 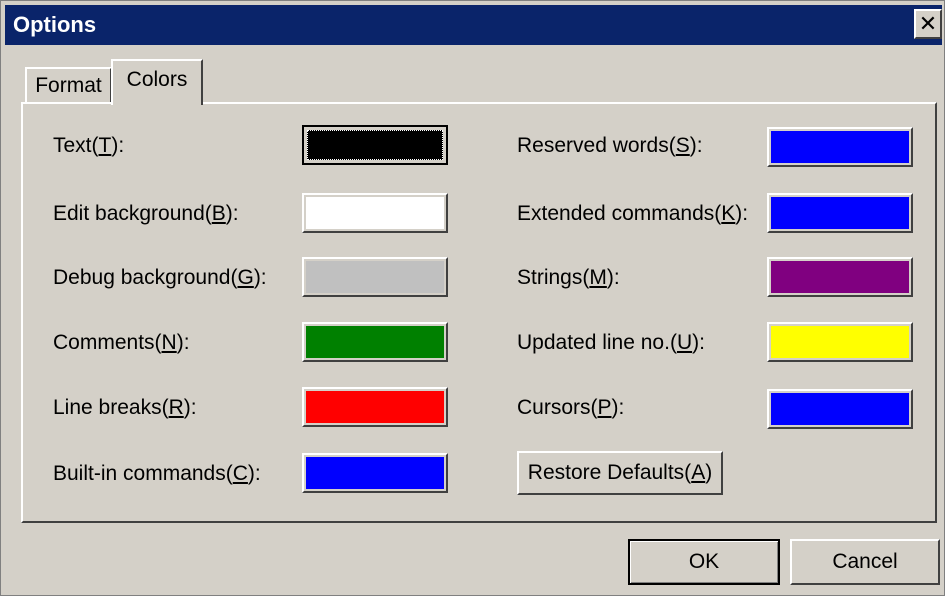 I want to click on built-in-commands-fill, so click(x=375, y=473).